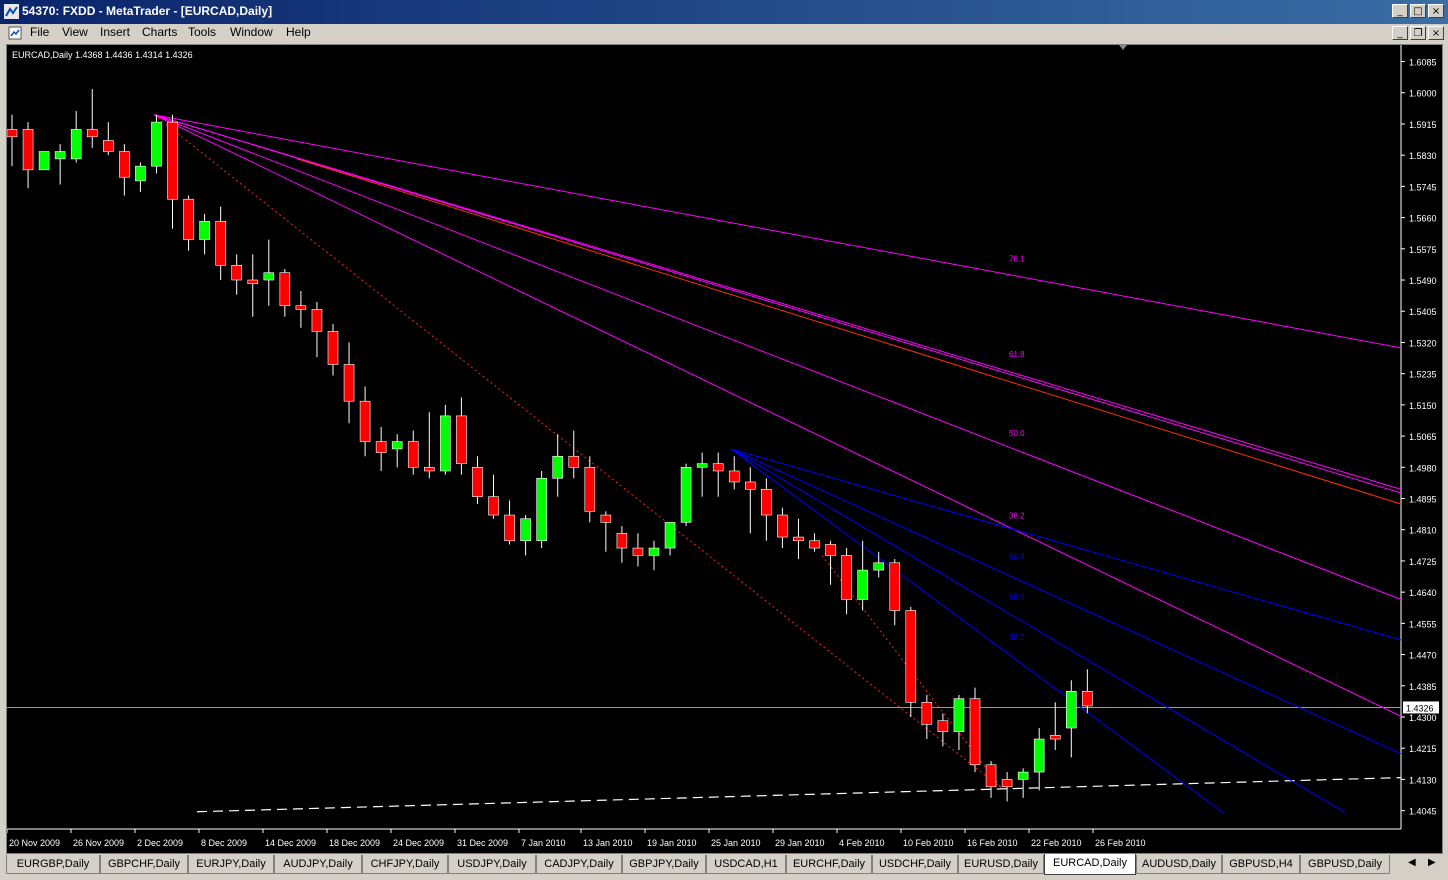 The width and height of the screenshot is (1448, 880). Describe the element at coordinates (1179, 864) in the screenshot. I see `tab-audusd-daily: AUDUSD,Daily` at that location.